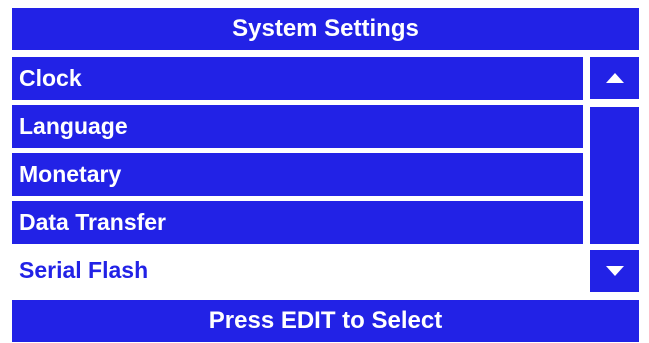  Describe the element at coordinates (50, 78) in the screenshot. I see `menu-item-label: Clock` at that location.